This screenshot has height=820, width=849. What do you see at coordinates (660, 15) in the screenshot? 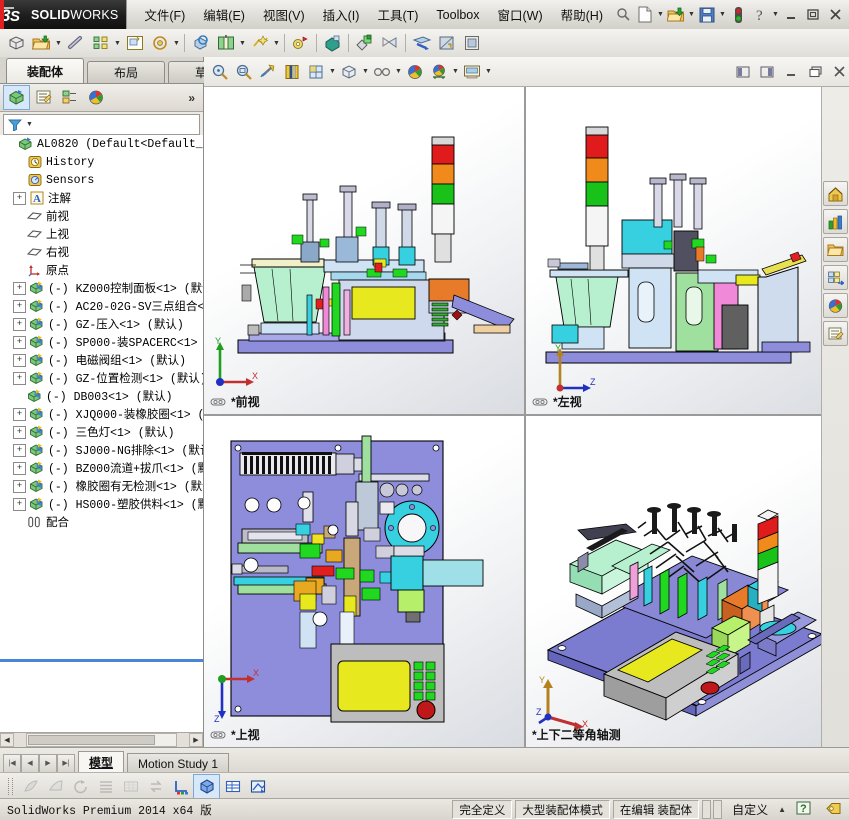
I see `new-document-dropdown-icon: ▼` at bounding box center [660, 15].